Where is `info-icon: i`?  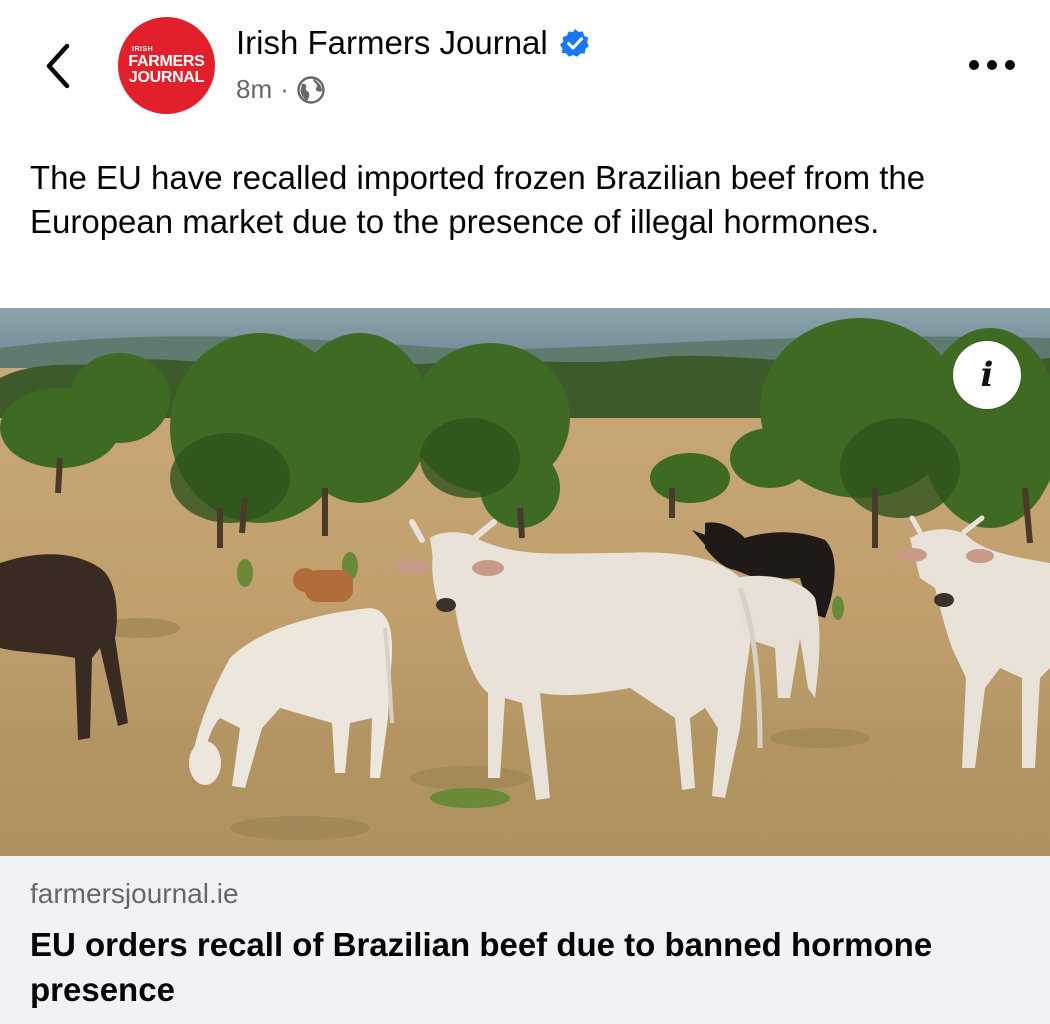 info-icon: i is located at coordinates (987, 375).